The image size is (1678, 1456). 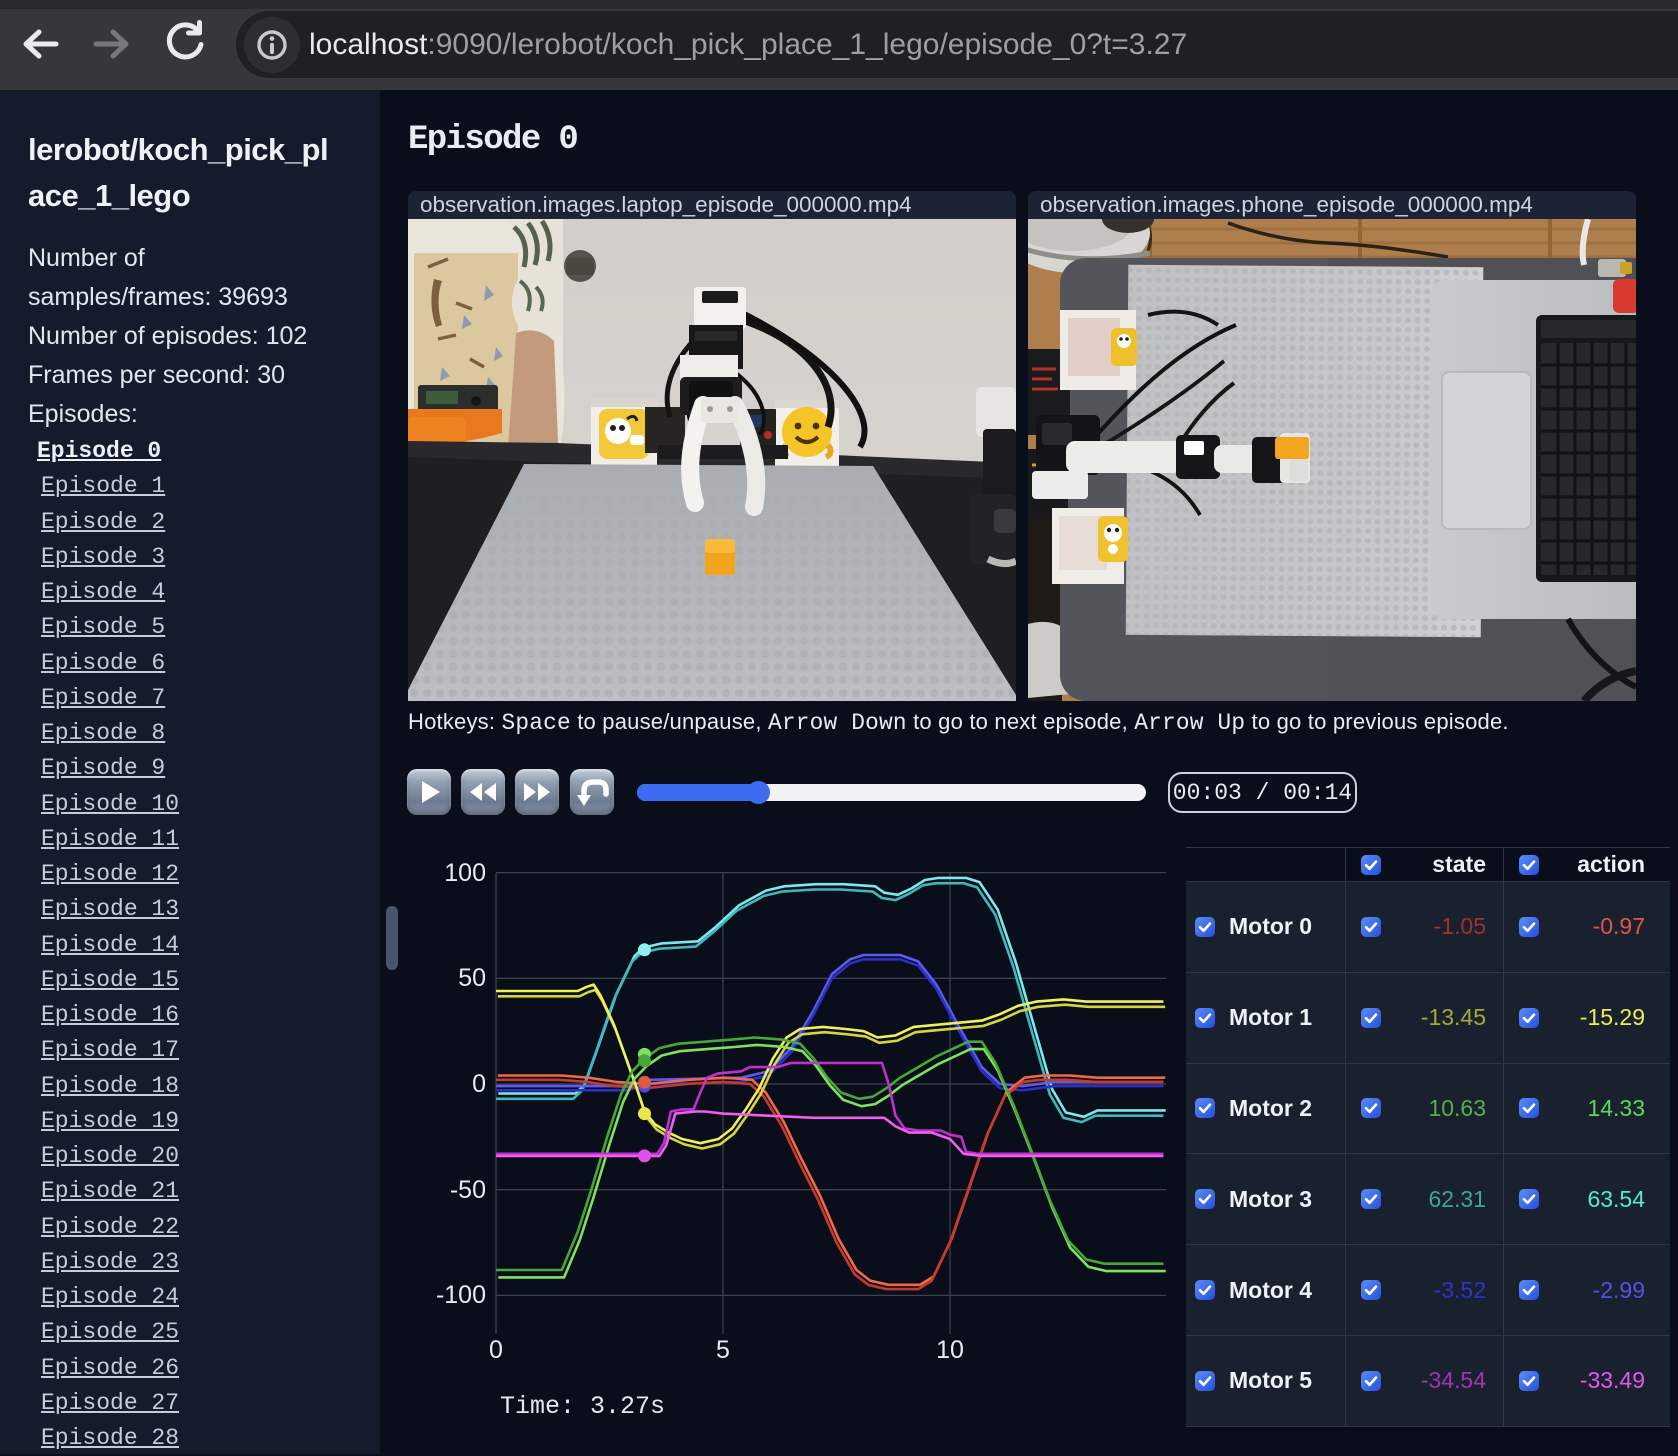 I want to click on svg-text: 5, so click(x=723, y=1350).